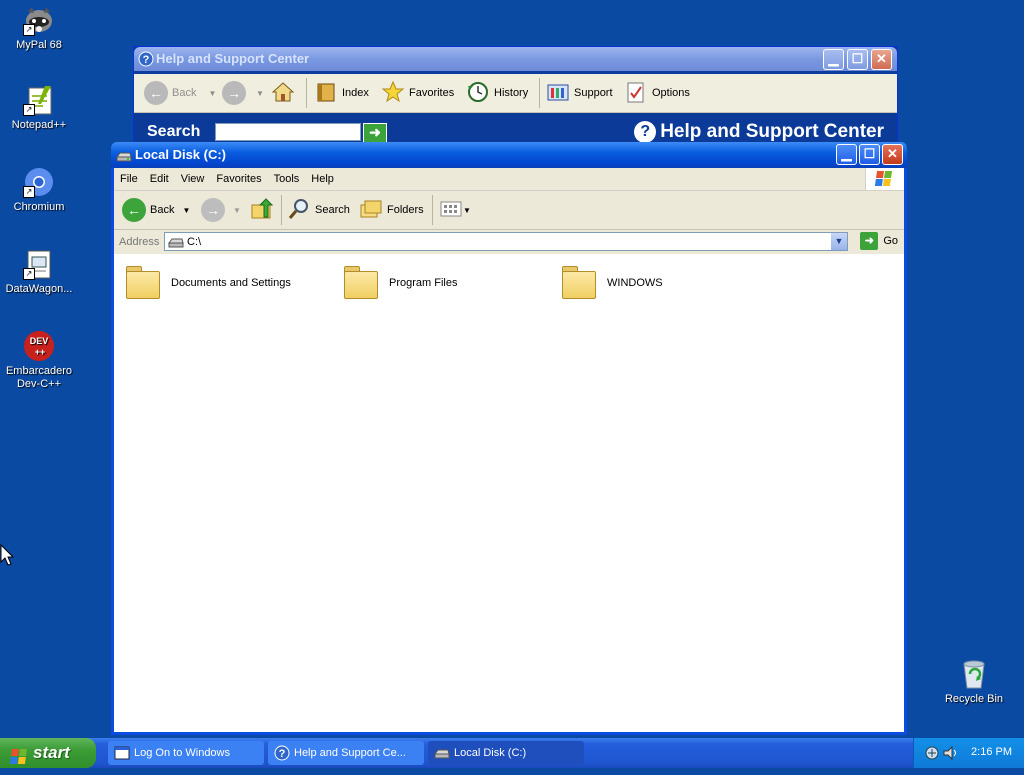 This screenshot has height=775, width=1024. What do you see at coordinates (39, 190) in the screenshot?
I see `desktop-icon-chromium: ↗ Chromium` at bounding box center [39, 190].